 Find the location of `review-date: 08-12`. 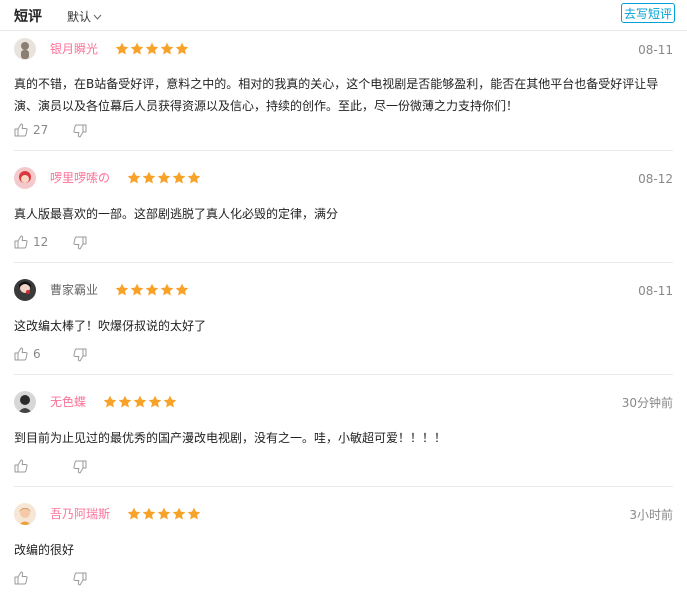

review-date: 08-12 is located at coordinates (655, 179).